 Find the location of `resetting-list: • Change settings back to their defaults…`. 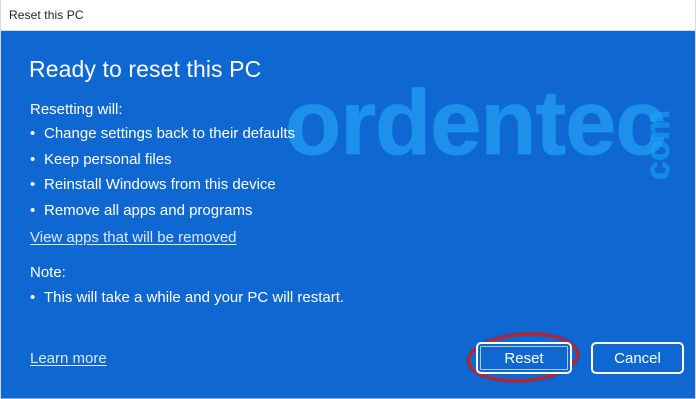

resetting-list: • Change settings back to their defaults… is located at coordinates (162, 176).